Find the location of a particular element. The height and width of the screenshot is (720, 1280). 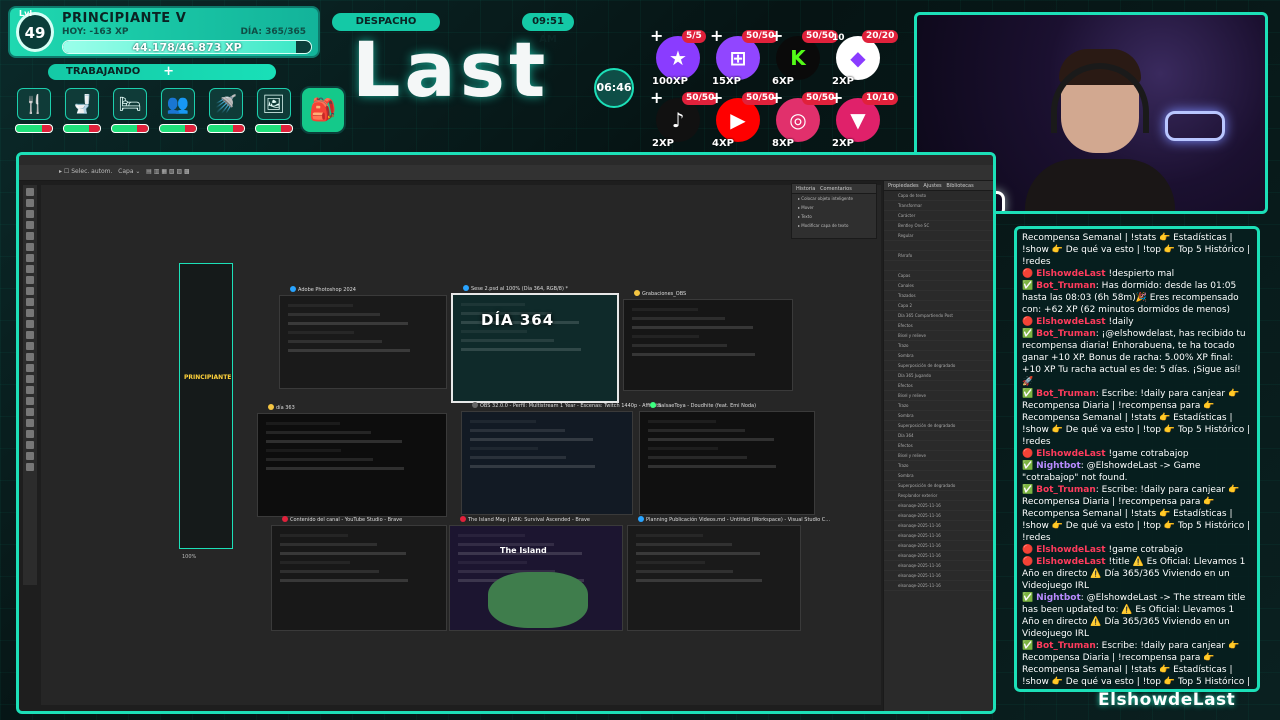

photoshop-menubar is located at coordinates (506, 160).